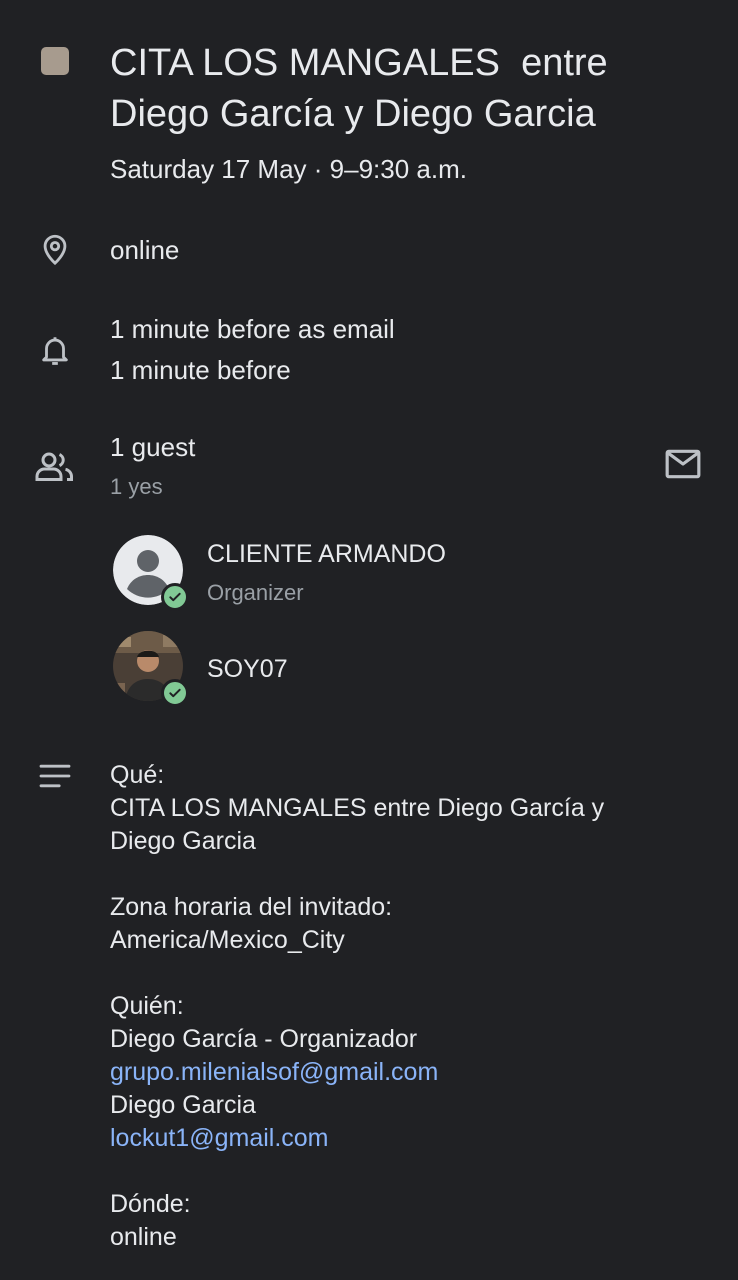 The height and width of the screenshot is (1280, 738). Describe the element at coordinates (137, 775) in the screenshot. I see `description-line: Qué:` at that location.